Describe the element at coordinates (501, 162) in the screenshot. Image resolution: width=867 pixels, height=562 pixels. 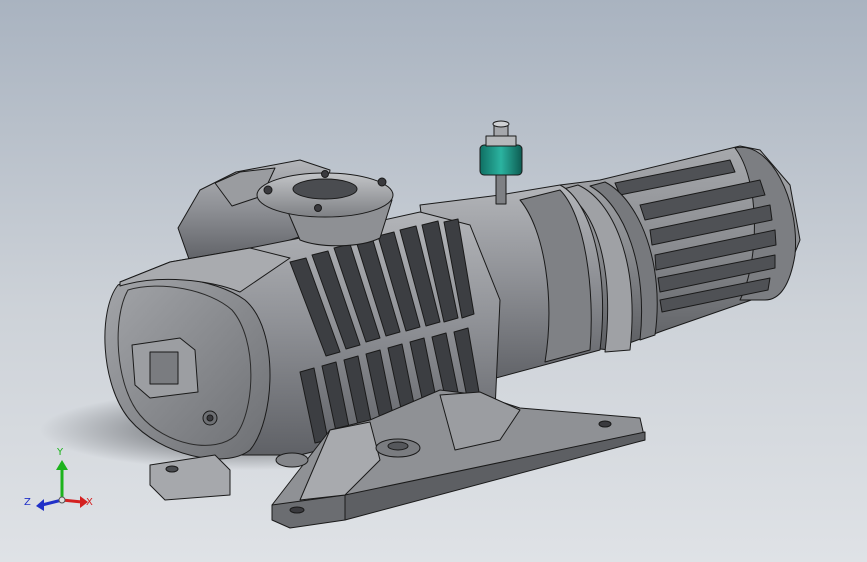
I see `green-mount` at that location.